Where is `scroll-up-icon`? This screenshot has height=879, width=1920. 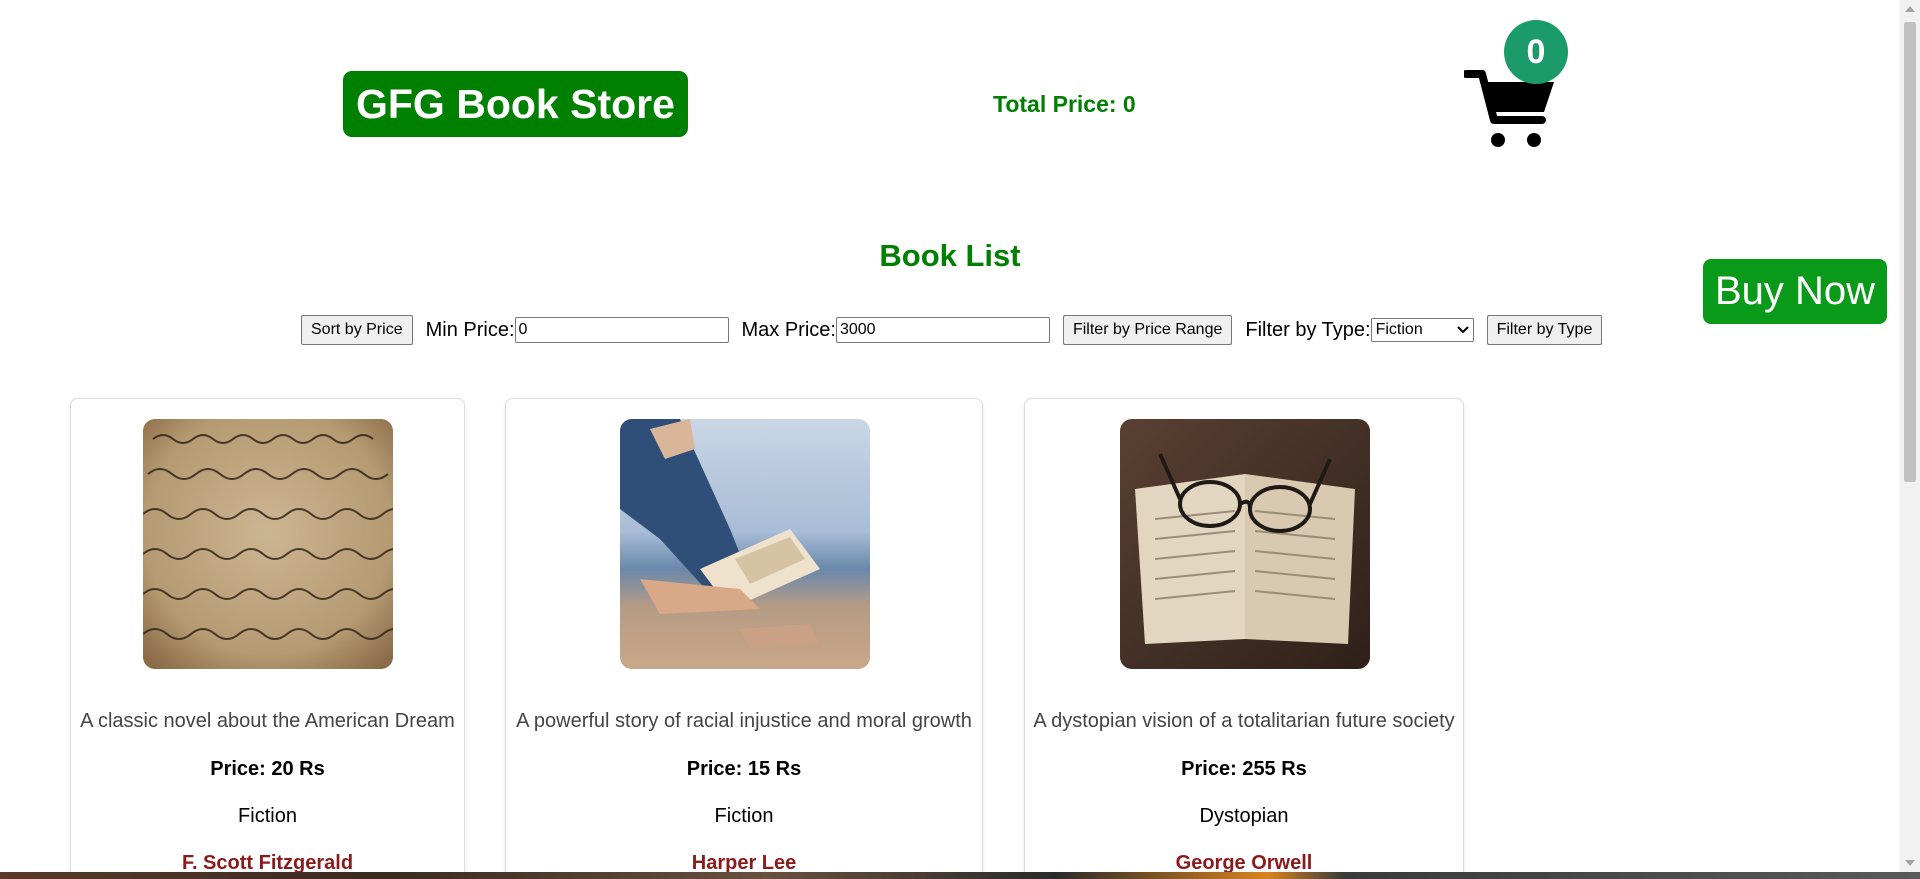
scroll-up-icon is located at coordinates (1910, 9).